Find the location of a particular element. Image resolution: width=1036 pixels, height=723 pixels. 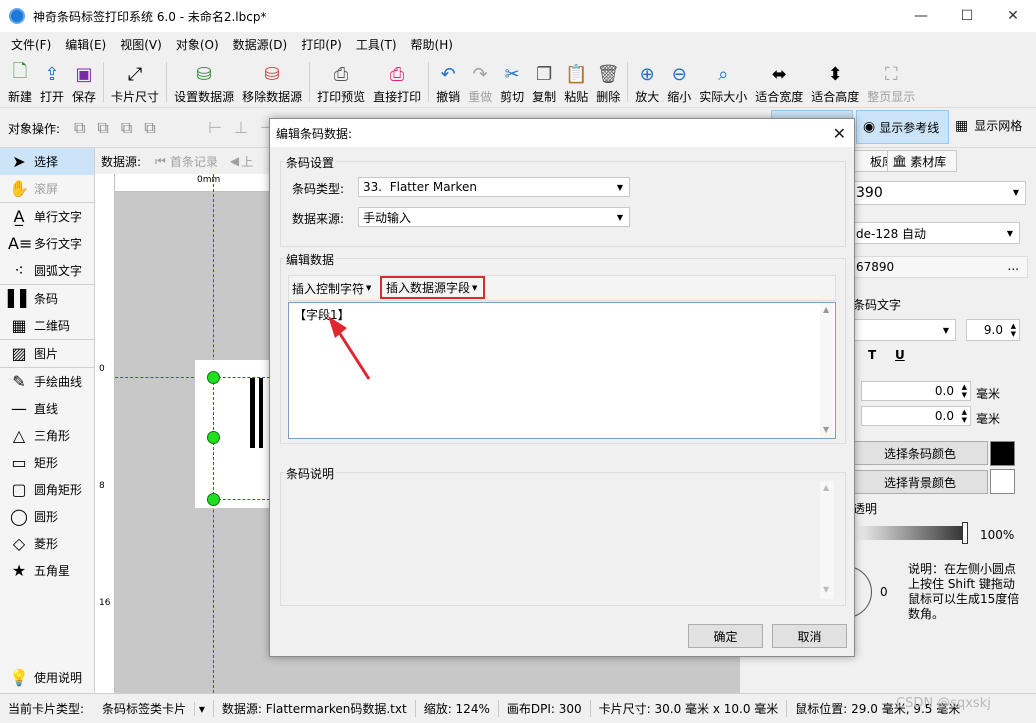

open-button: ⇪ 打开 is located at coordinates (52, 82).